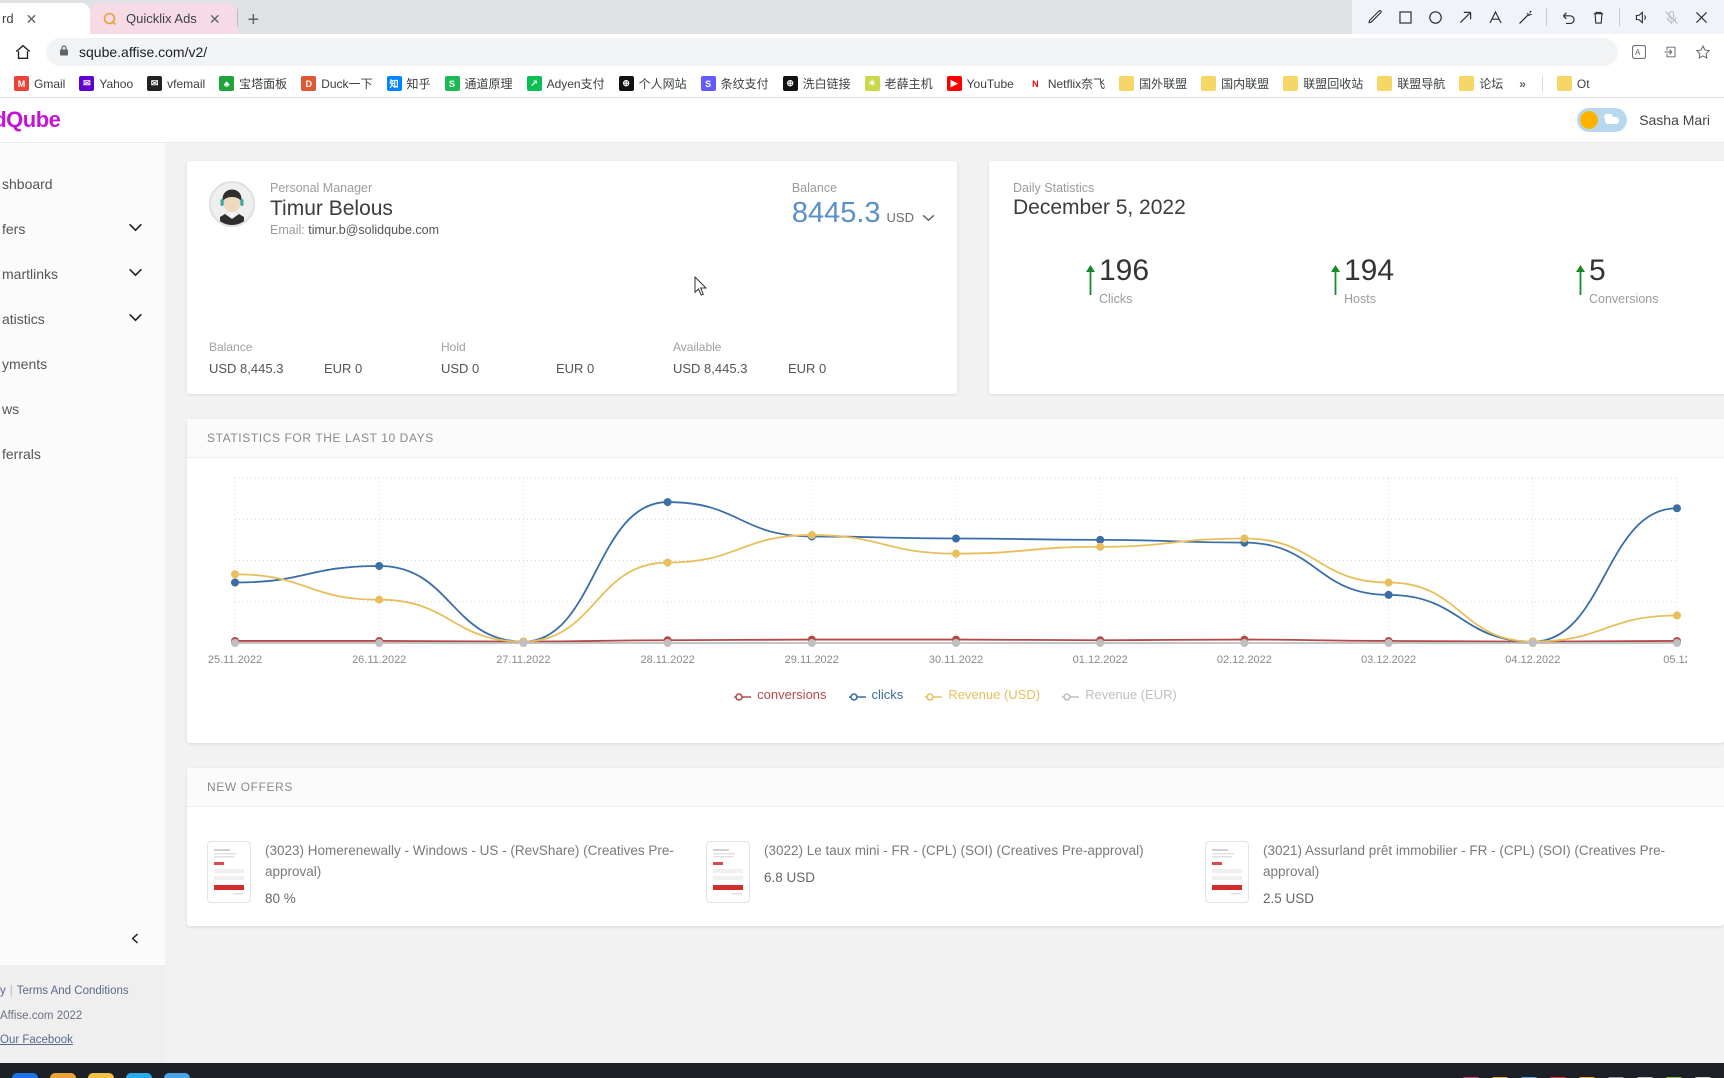  What do you see at coordinates (1573, 83) in the screenshot?
I see `bookmark-item: Ot` at bounding box center [1573, 83].